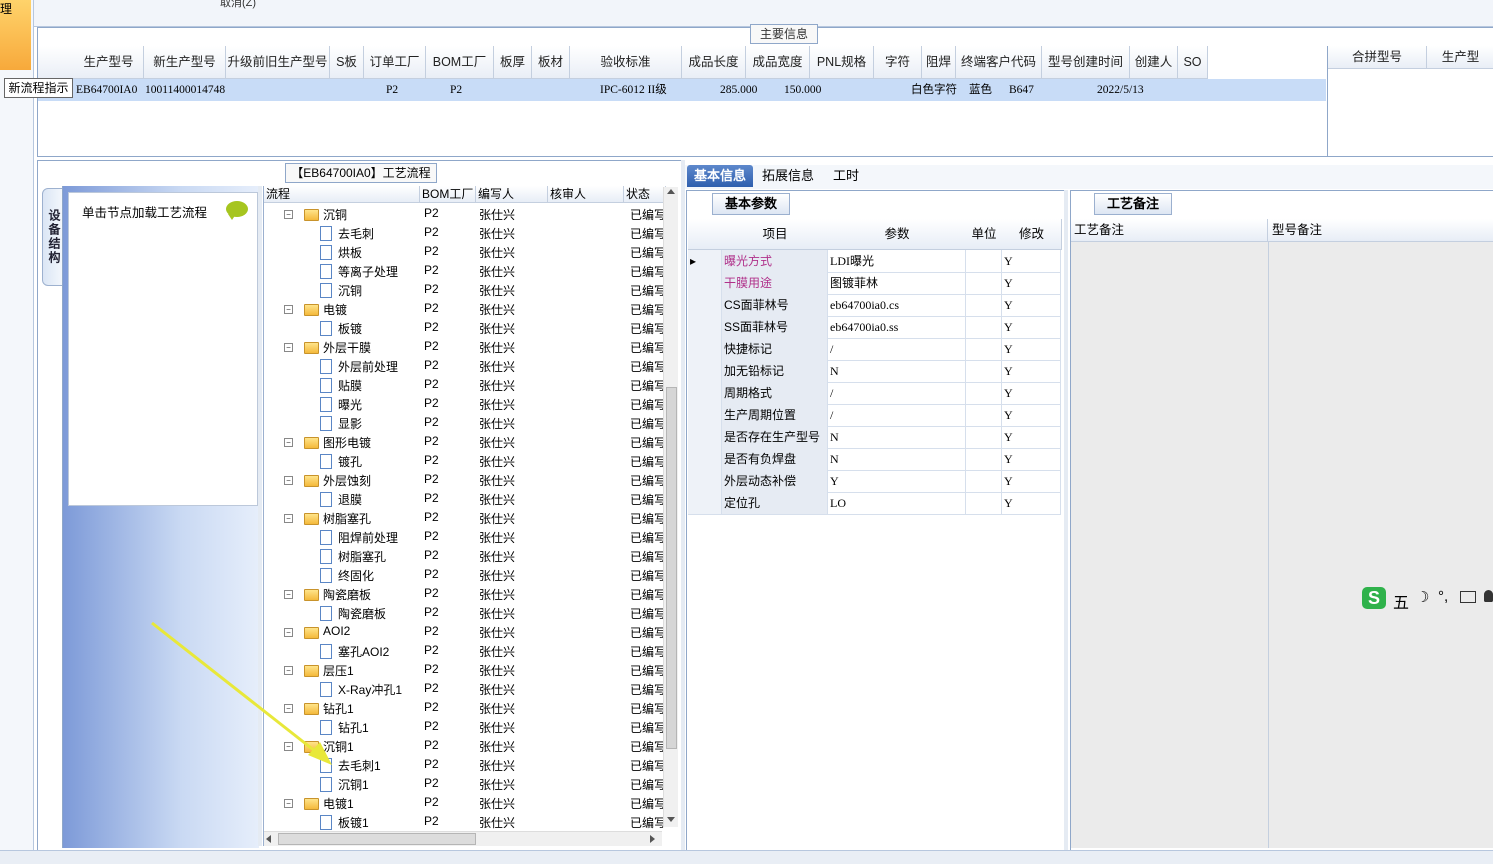 This screenshot has width=1493, height=864. What do you see at coordinates (465, 214) in the screenshot?
I see `tree-row: − 沉铜 P2 张仕兴 已编写` at bounding box center [465, 214].